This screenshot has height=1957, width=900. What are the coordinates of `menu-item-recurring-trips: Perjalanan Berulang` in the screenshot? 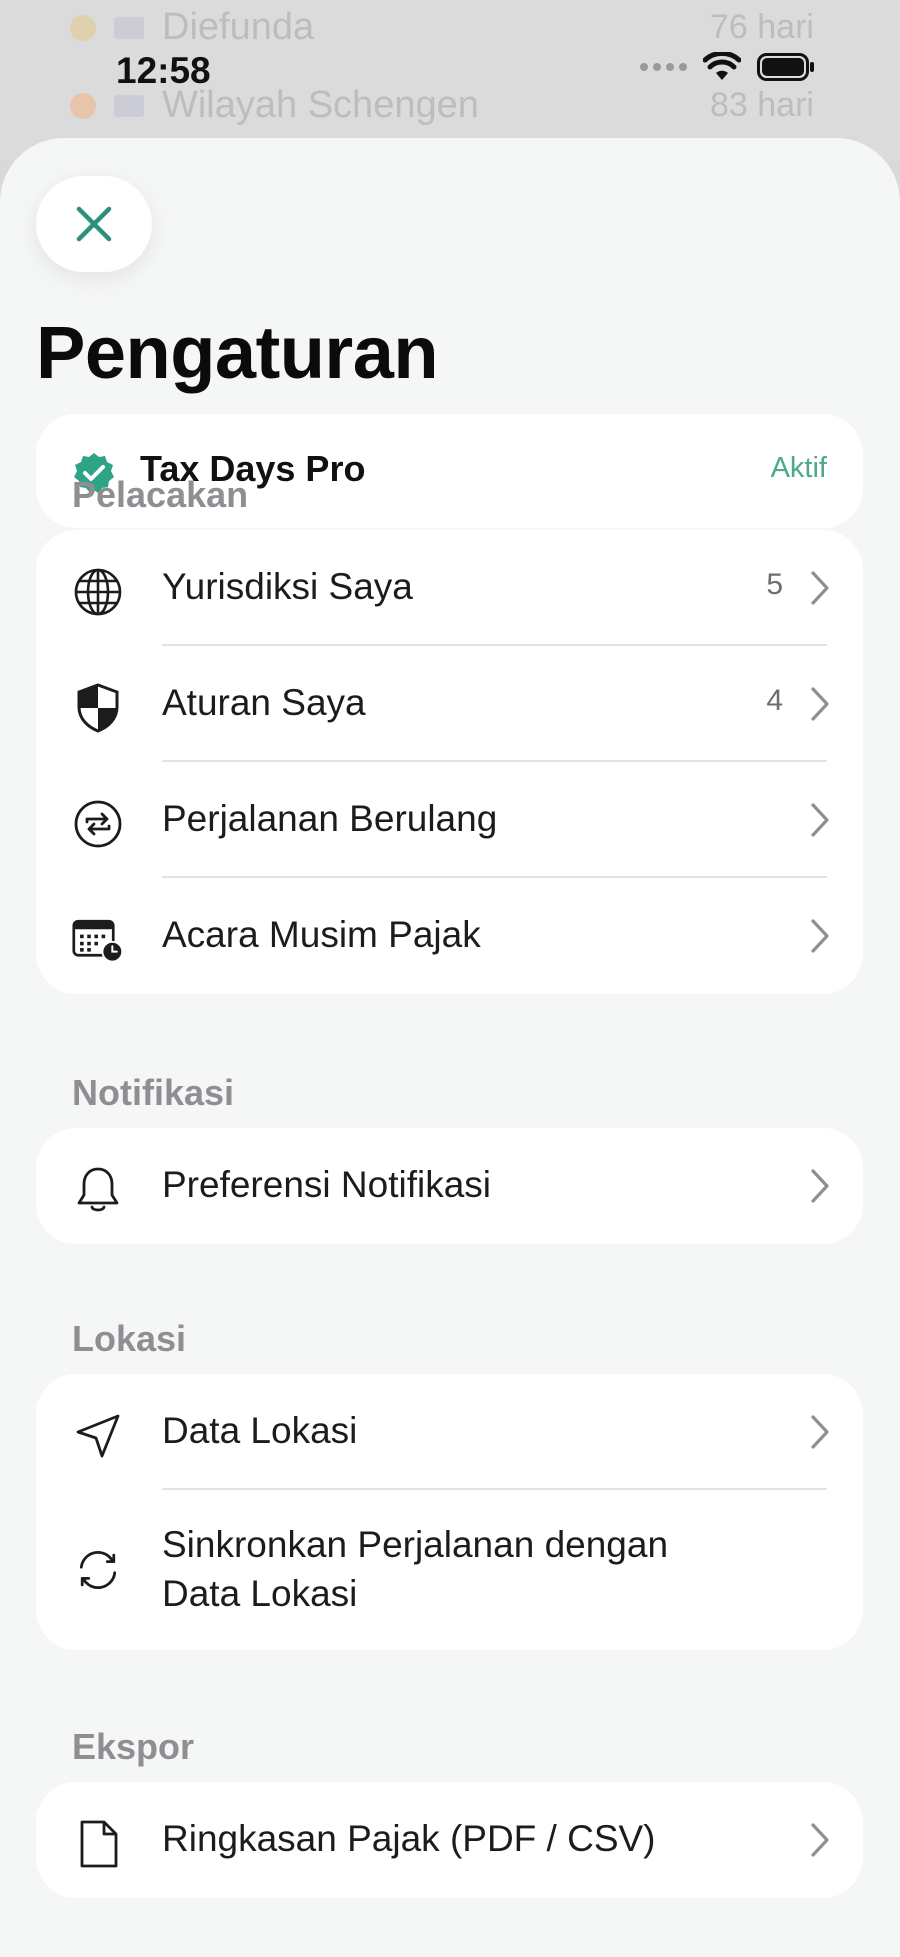 It's located at (449, 820).